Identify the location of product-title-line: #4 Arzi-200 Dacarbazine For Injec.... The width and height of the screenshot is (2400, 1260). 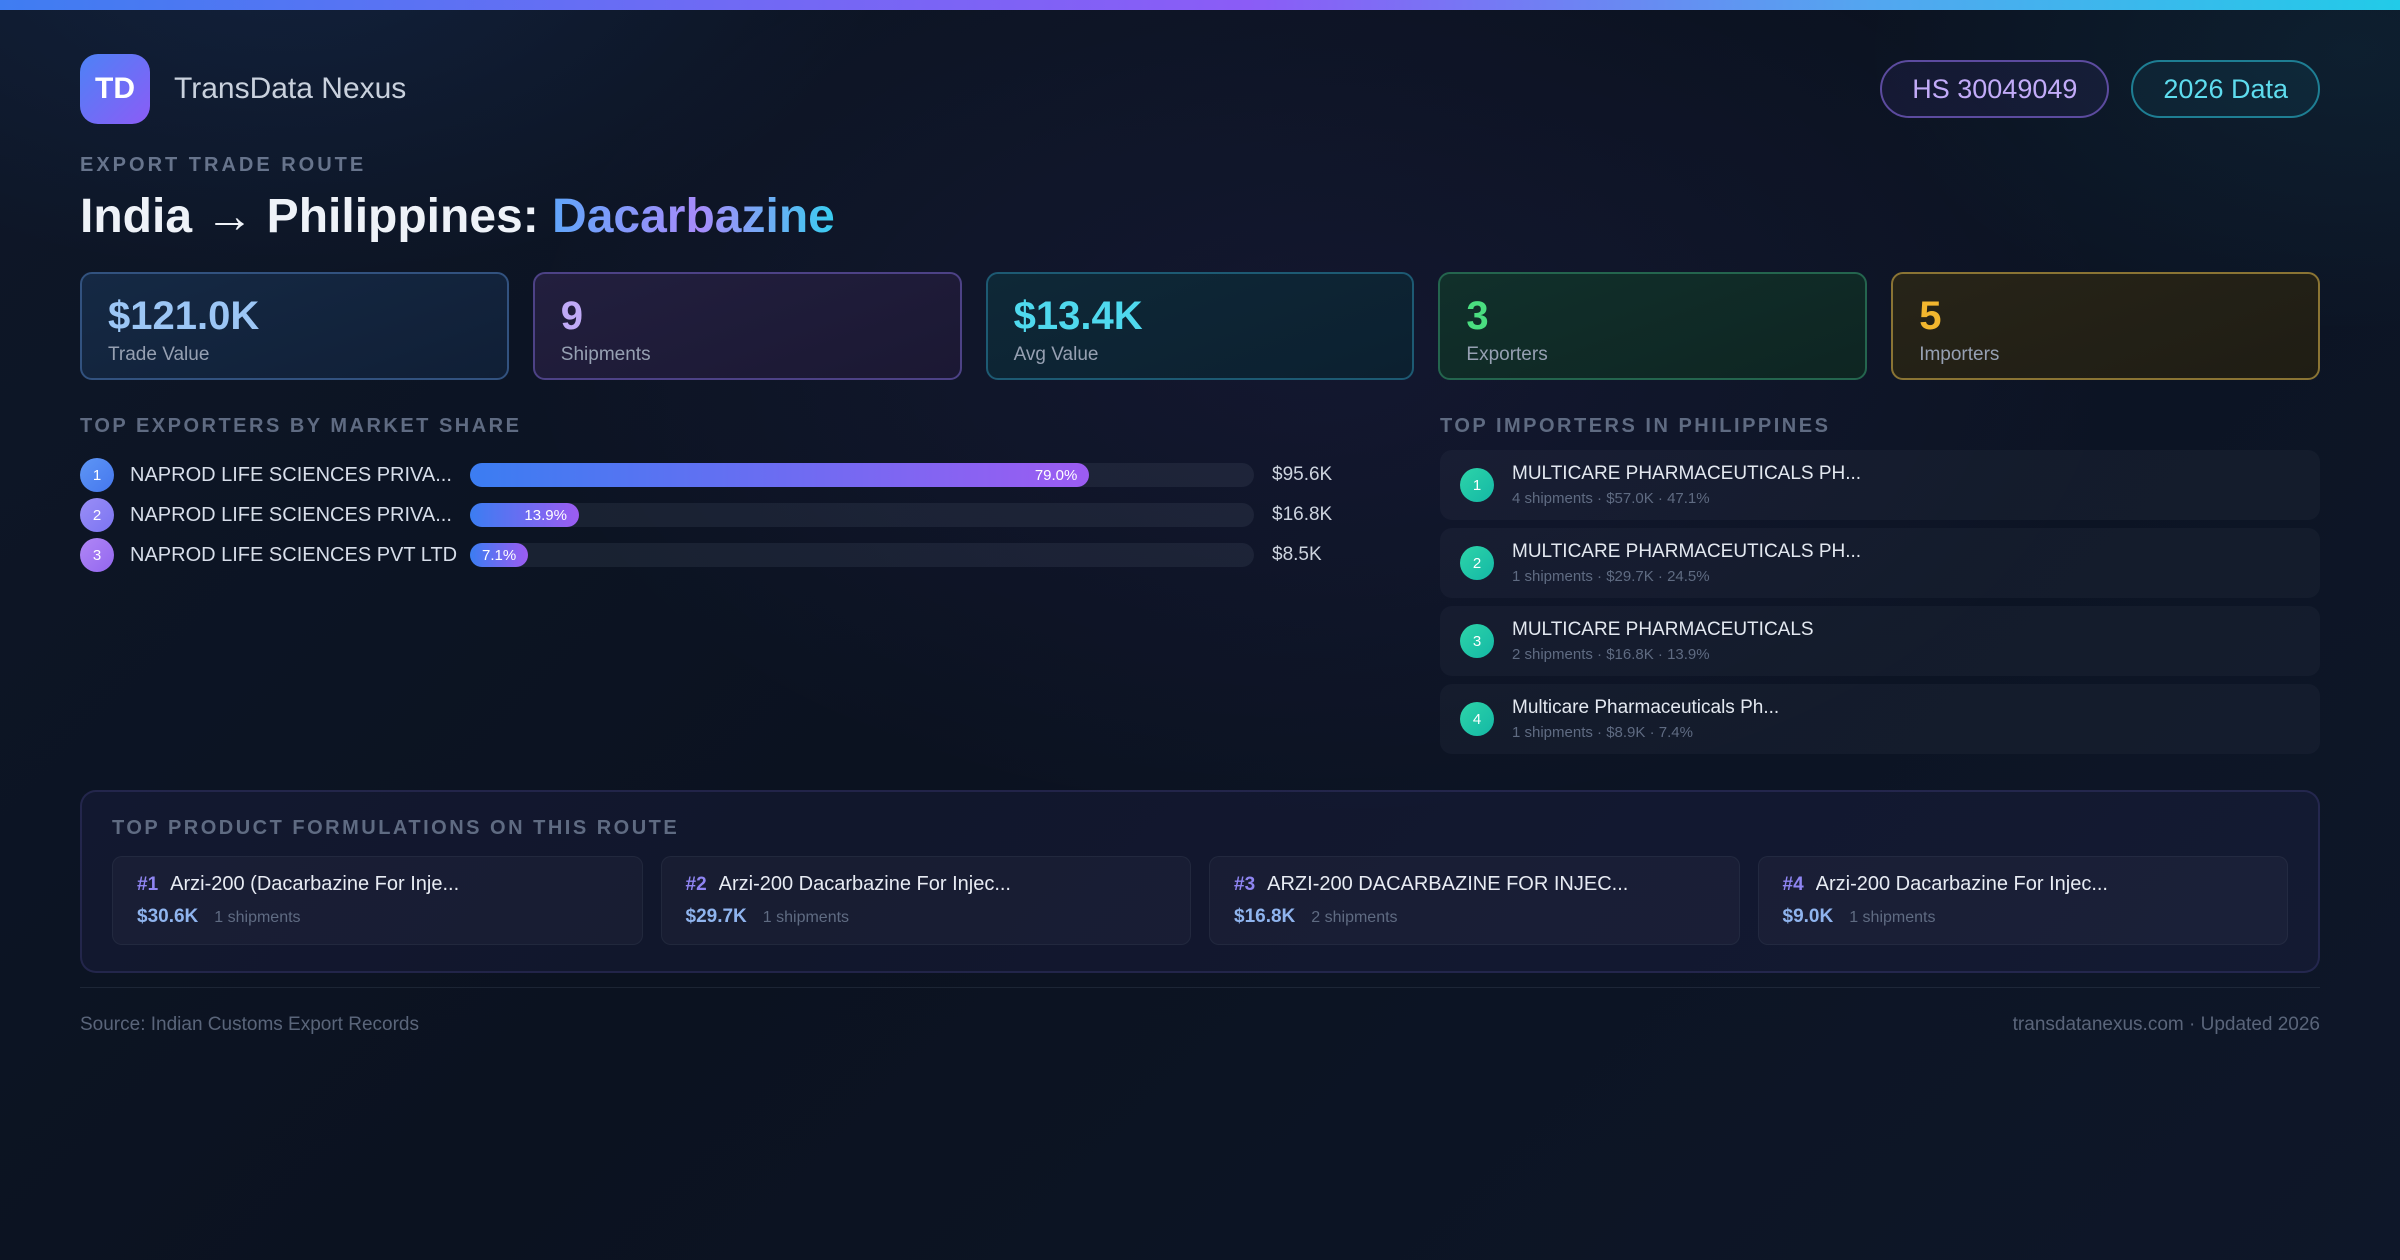
(2023, 884).